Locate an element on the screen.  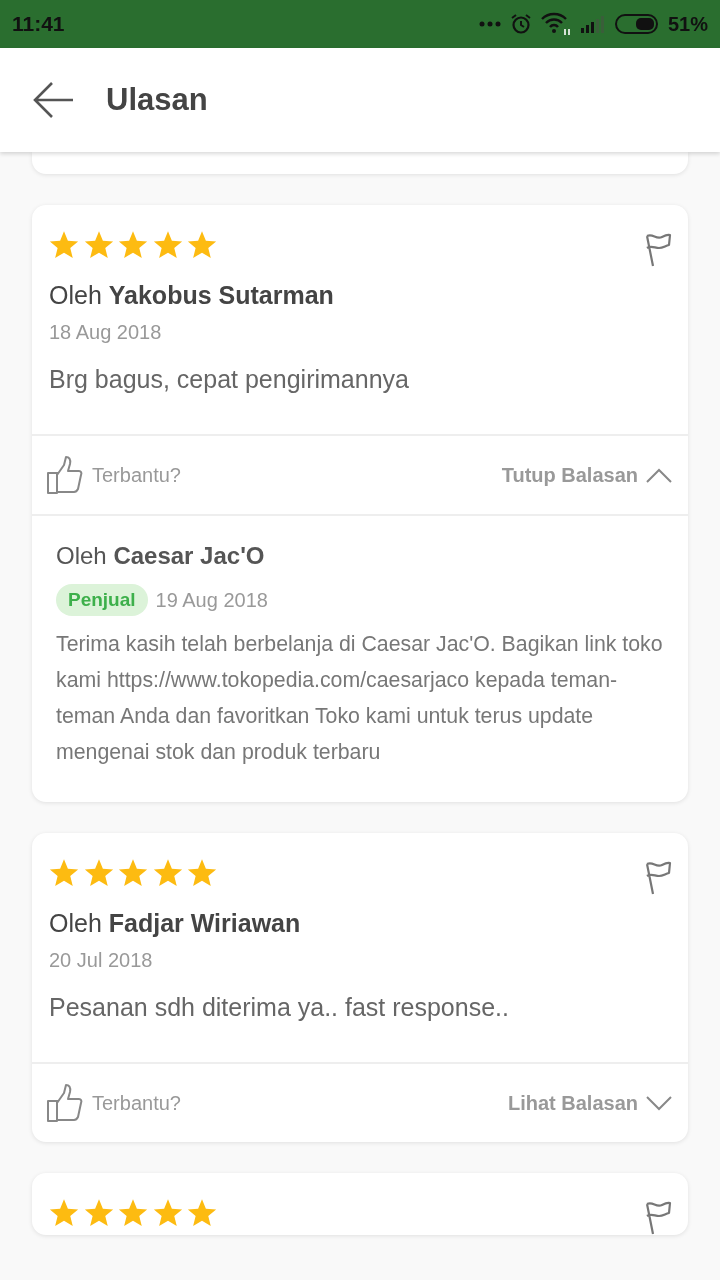
review-date: 20 Jul 2018 is located at coordinates (101, 960).